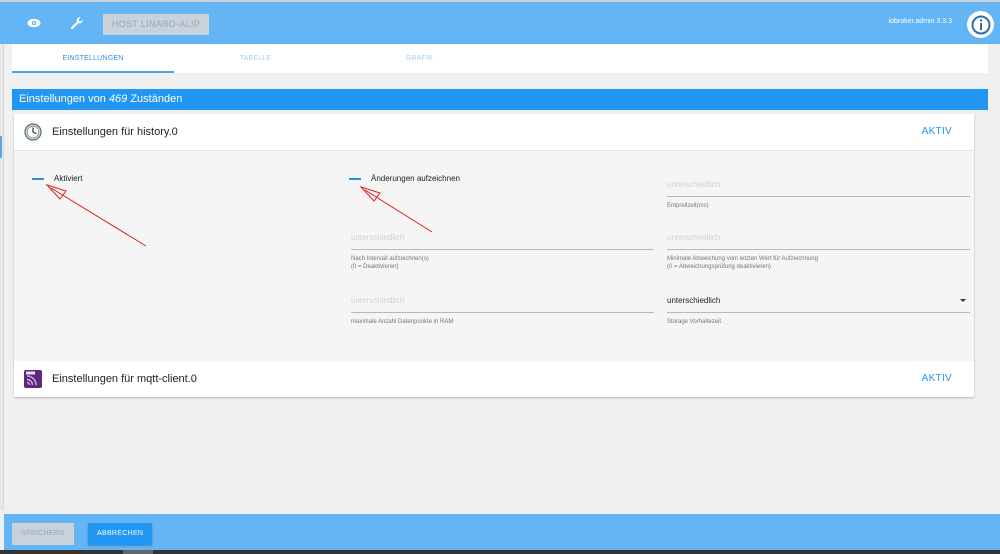  I want to click on taskbar-strip, so click(500, 552).